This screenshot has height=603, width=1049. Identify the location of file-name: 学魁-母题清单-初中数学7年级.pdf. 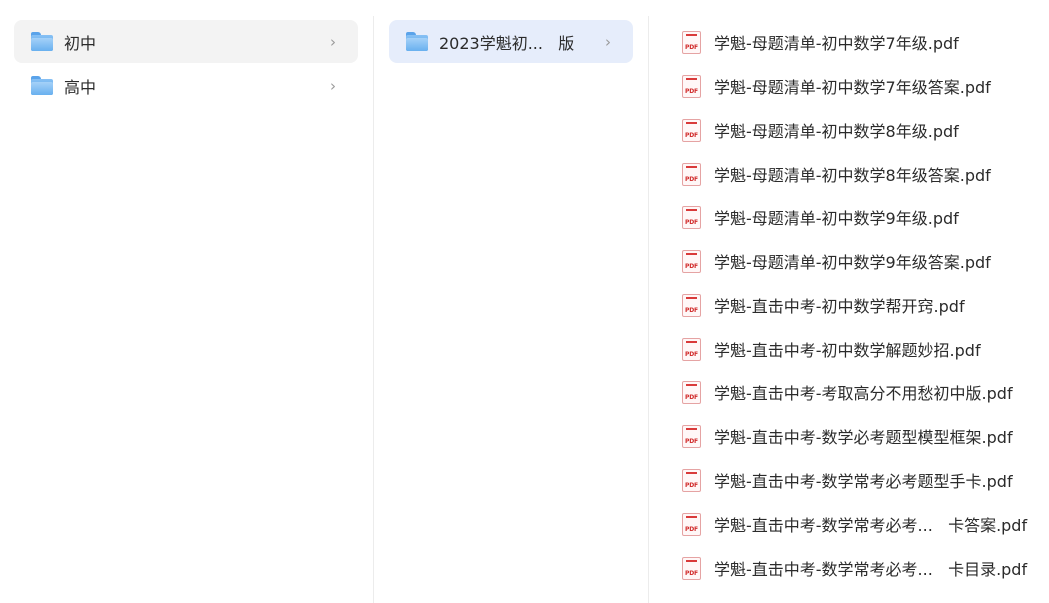
(836, 43).